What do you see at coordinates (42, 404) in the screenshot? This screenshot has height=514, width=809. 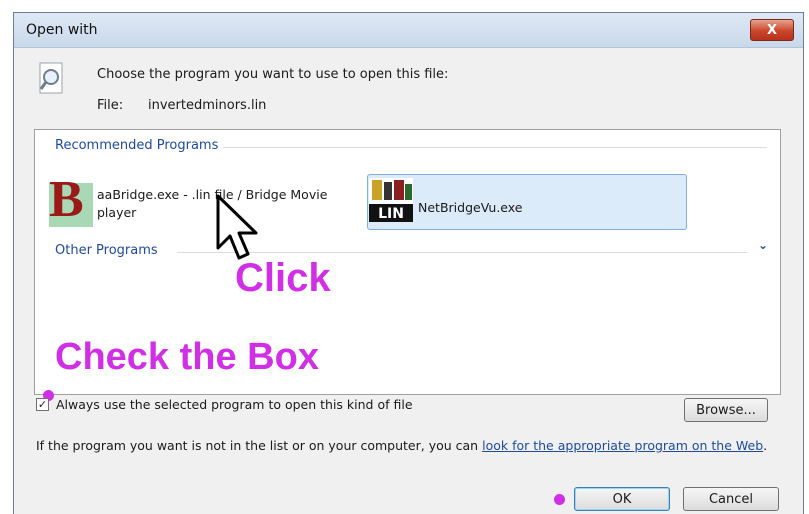 I see `always-use-checkbox: ✓` at bounding box center [42, 404].